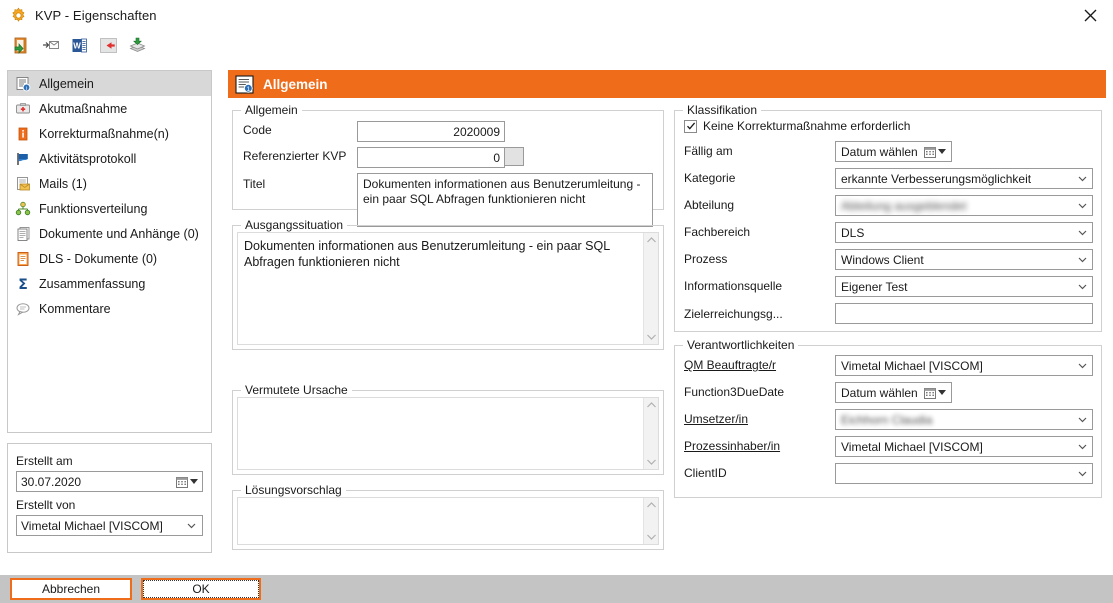 The width and height of the screenshot is (1113, 603). What do you see at coordinates (964, 419) in the screenshot?
I see `umsetzer-combobox: Eichhorn Claudia` at bounding box center [964, 419].